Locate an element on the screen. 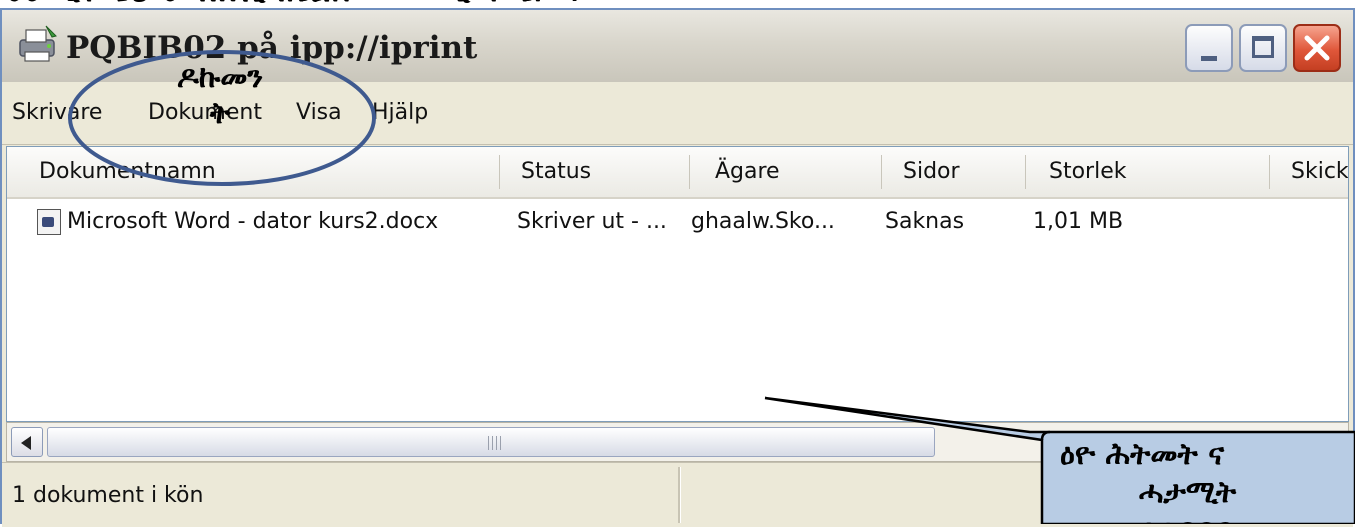  cell-size: 1,01 MB is located at coordinates (1078, 221).